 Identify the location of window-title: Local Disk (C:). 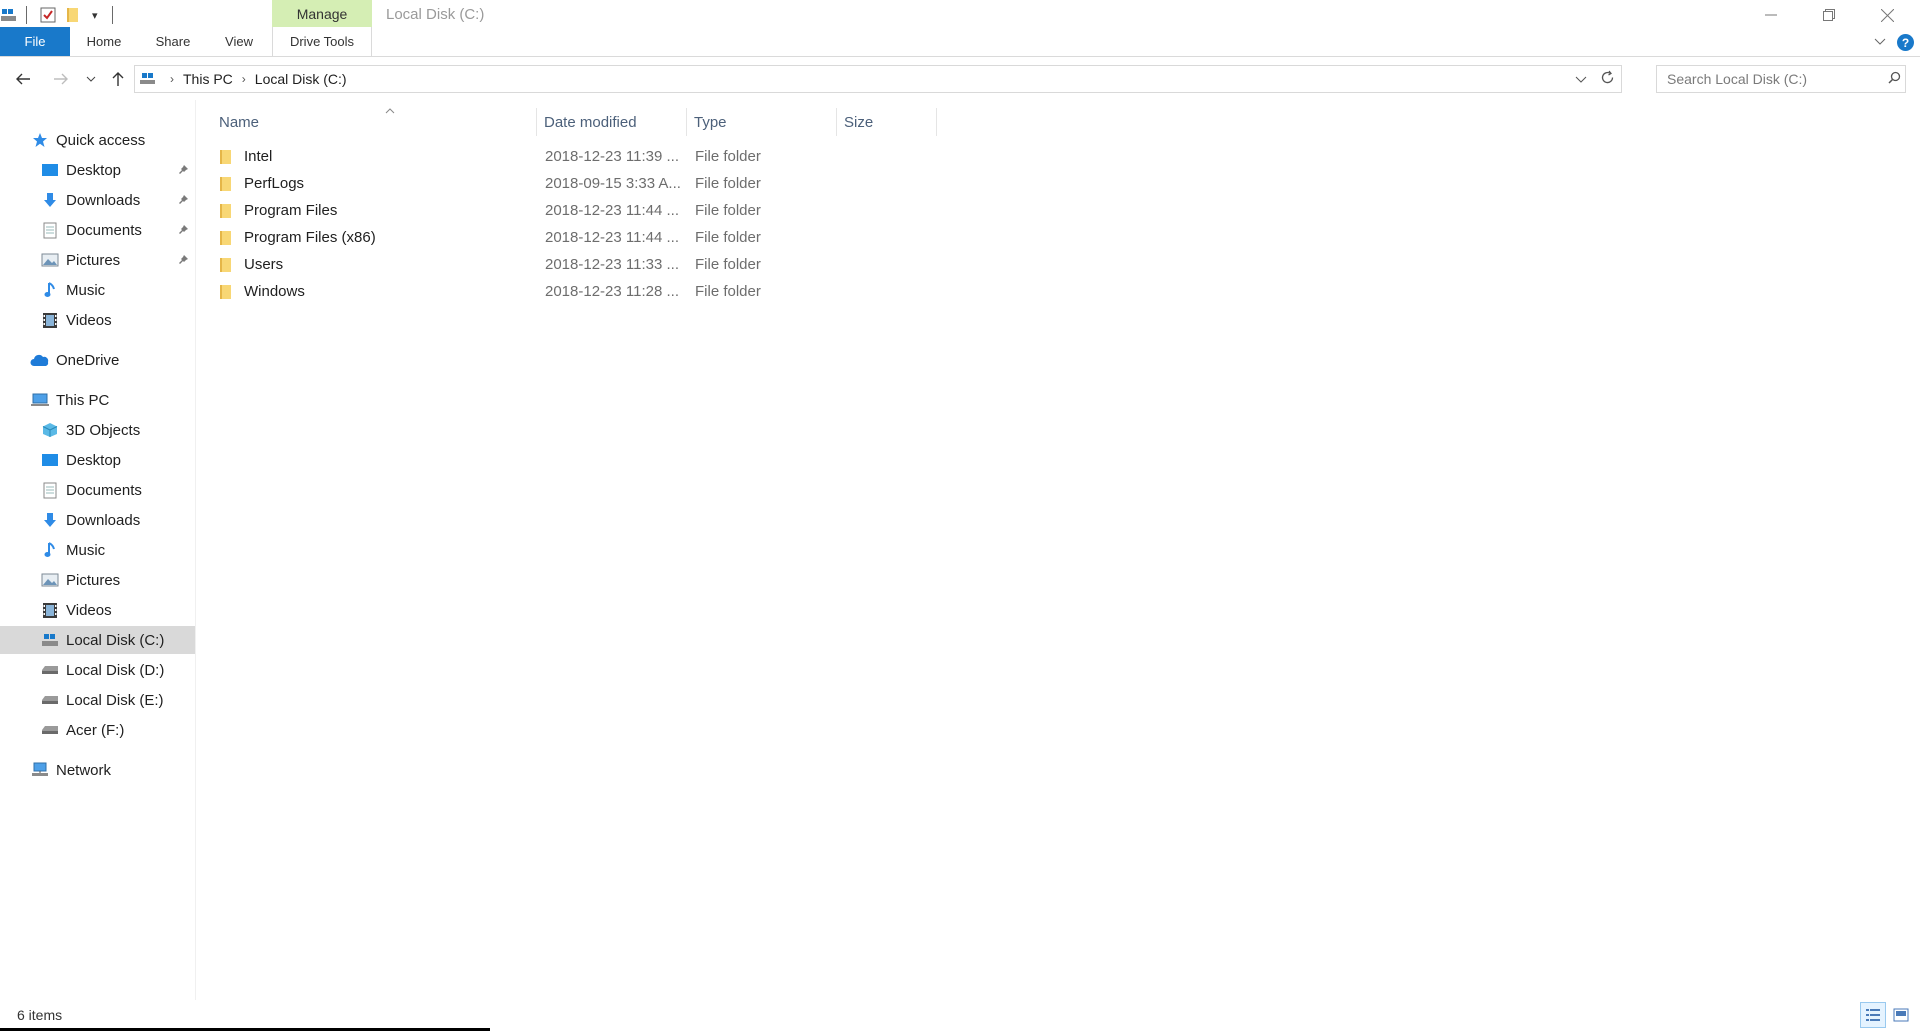
(435, 14).